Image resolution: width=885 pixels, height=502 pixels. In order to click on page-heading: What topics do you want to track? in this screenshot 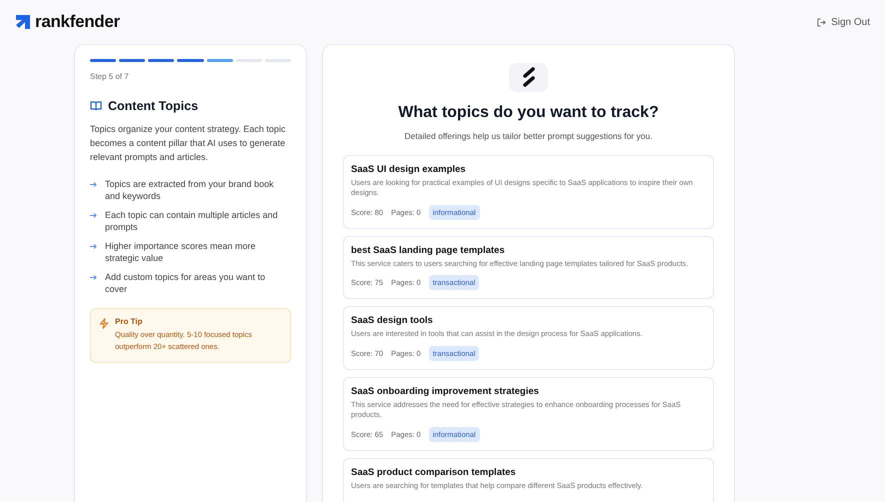, I will do `click(528, 113)`.